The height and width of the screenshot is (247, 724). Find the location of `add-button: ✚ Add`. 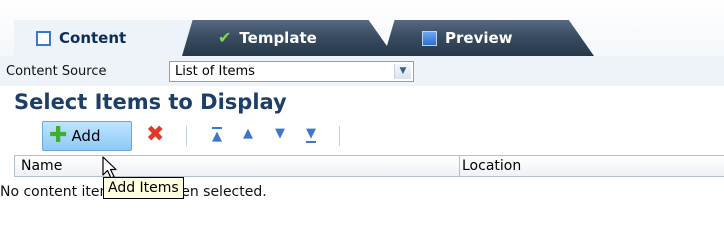

add-button: ✚ Add is located at coordinates (87, 136).